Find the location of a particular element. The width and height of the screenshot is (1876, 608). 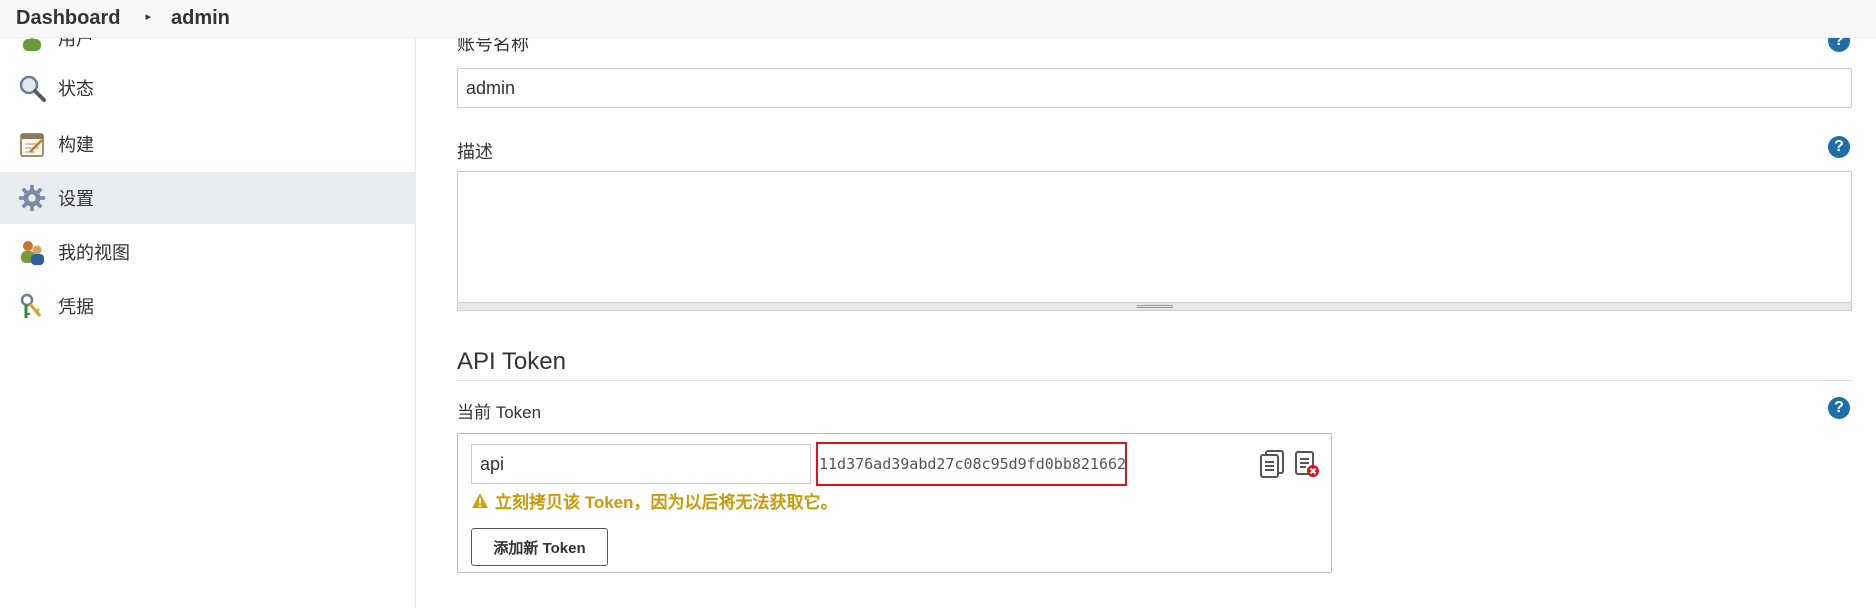

current-token-label: 当前 Token is located at coordinates (499, 412).